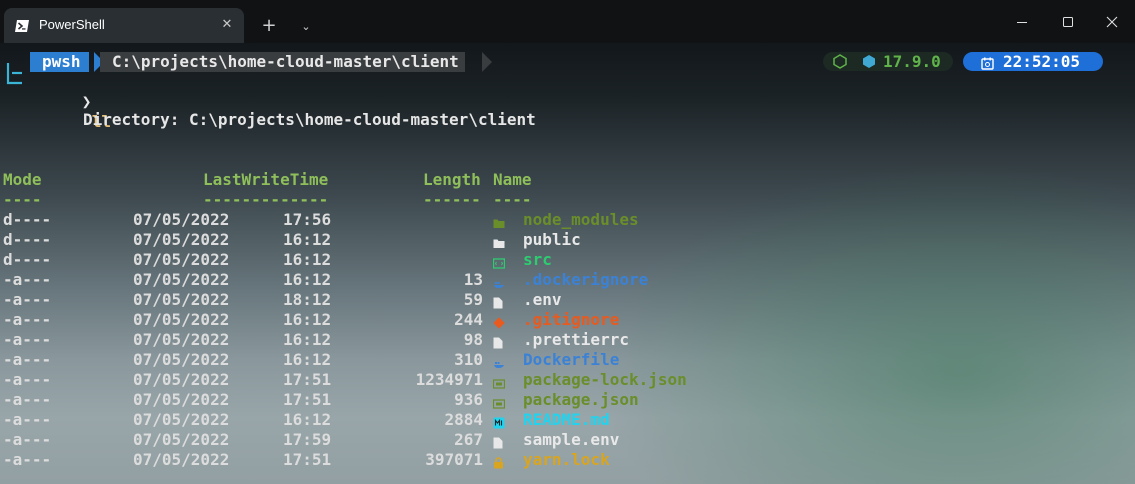 Image resolution: width=1135 pixels, height=484 pixels. I want to click on underline-lastwritetime: -------------, so click(266, 199).